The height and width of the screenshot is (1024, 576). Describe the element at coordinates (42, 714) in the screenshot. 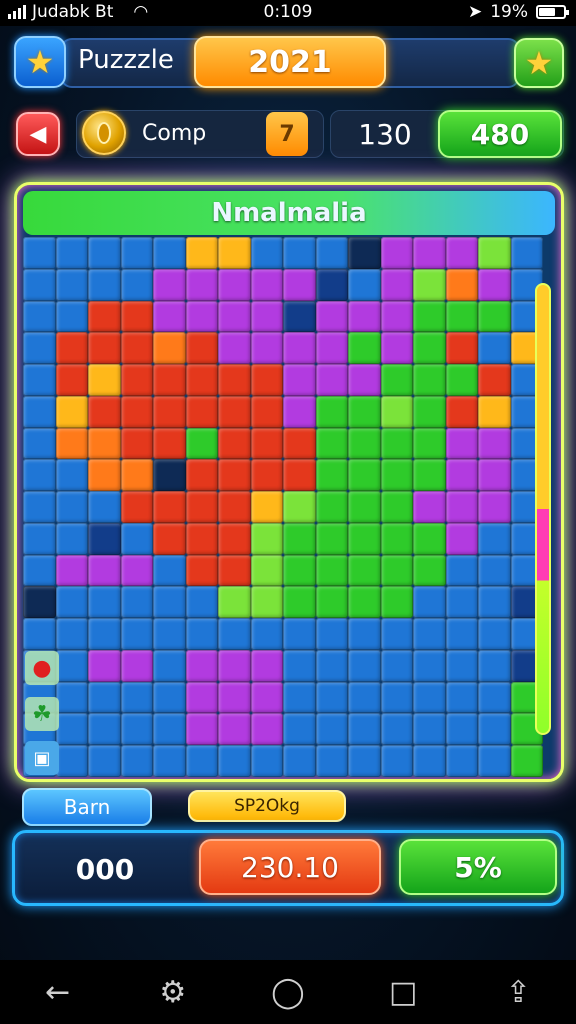

I see `plant-icon: ☘` at that location.